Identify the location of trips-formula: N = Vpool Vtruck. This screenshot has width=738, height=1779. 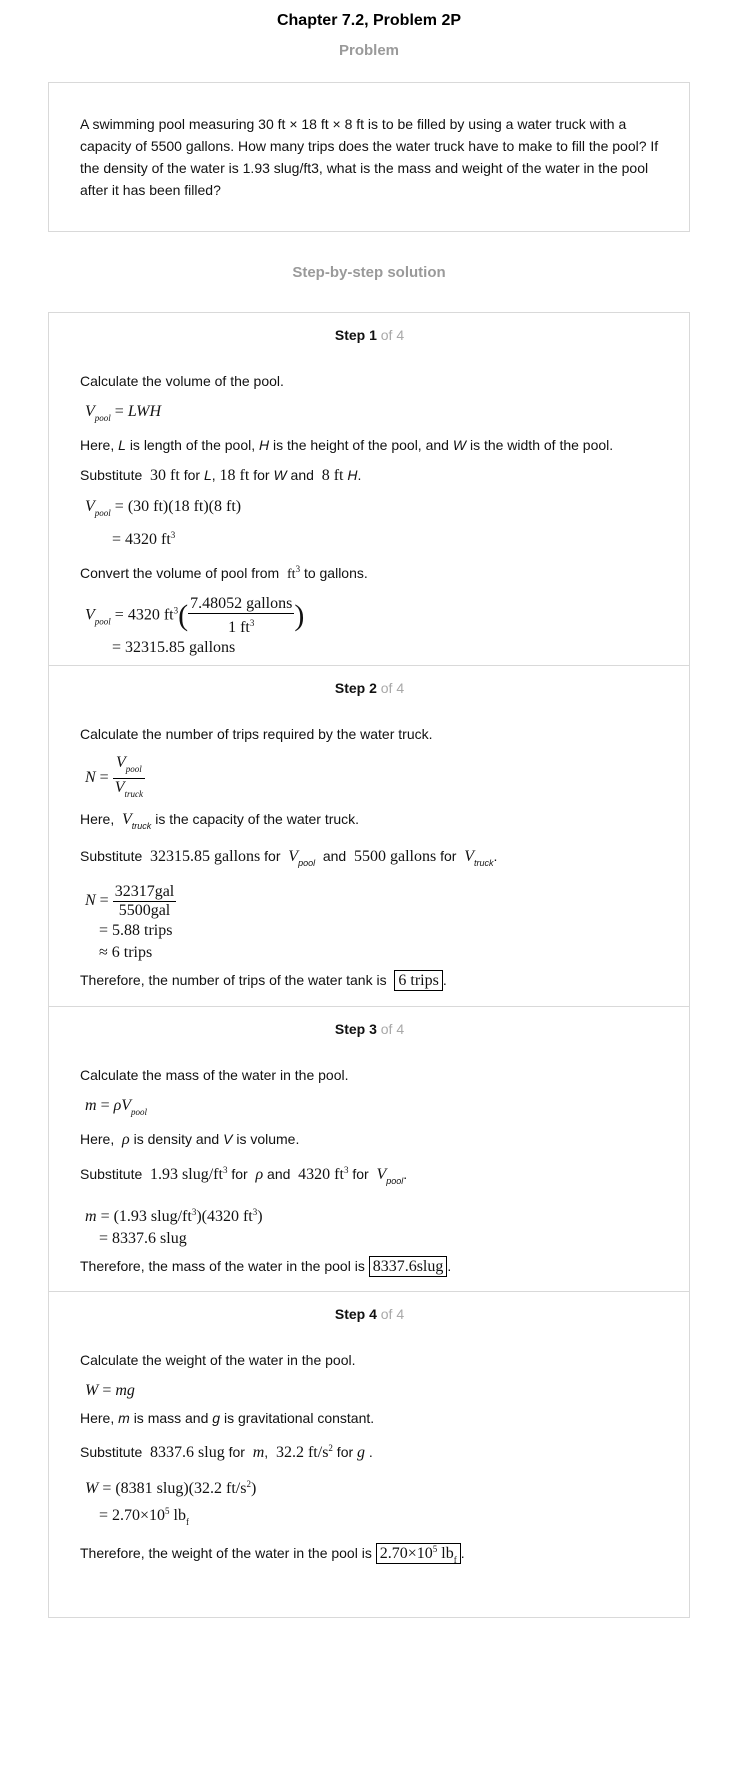
(115, 776).